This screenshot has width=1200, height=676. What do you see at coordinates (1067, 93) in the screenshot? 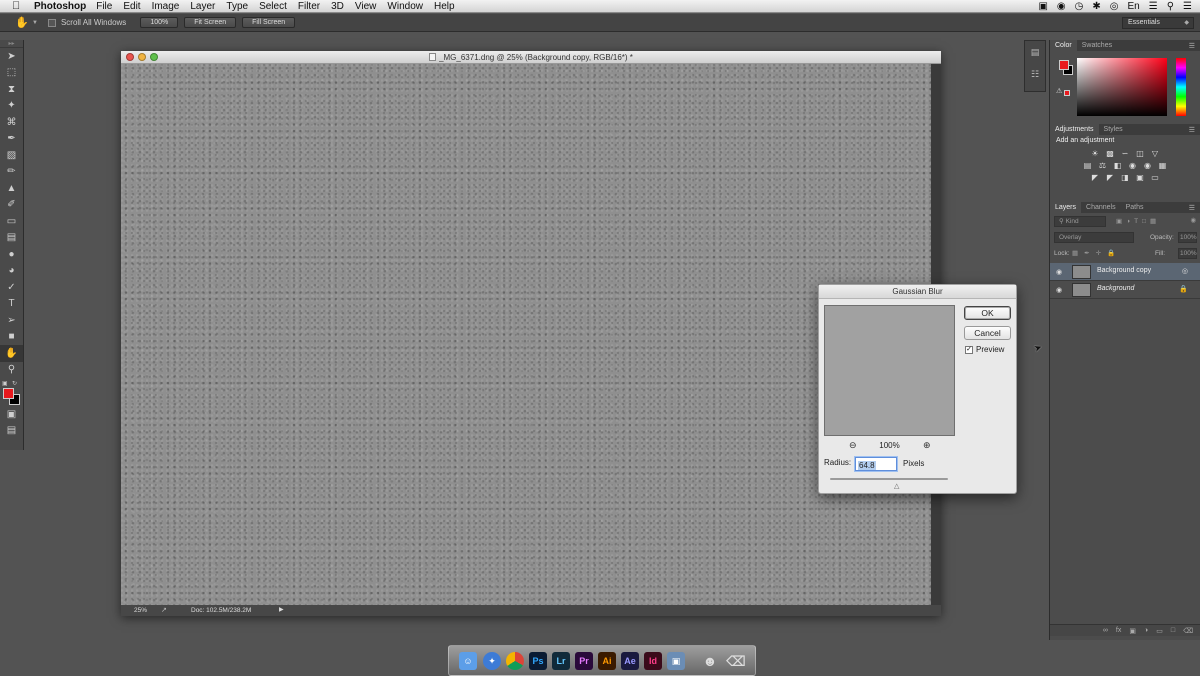
I see `gamut-warning-swatch` at bounding box center [1067, 93].